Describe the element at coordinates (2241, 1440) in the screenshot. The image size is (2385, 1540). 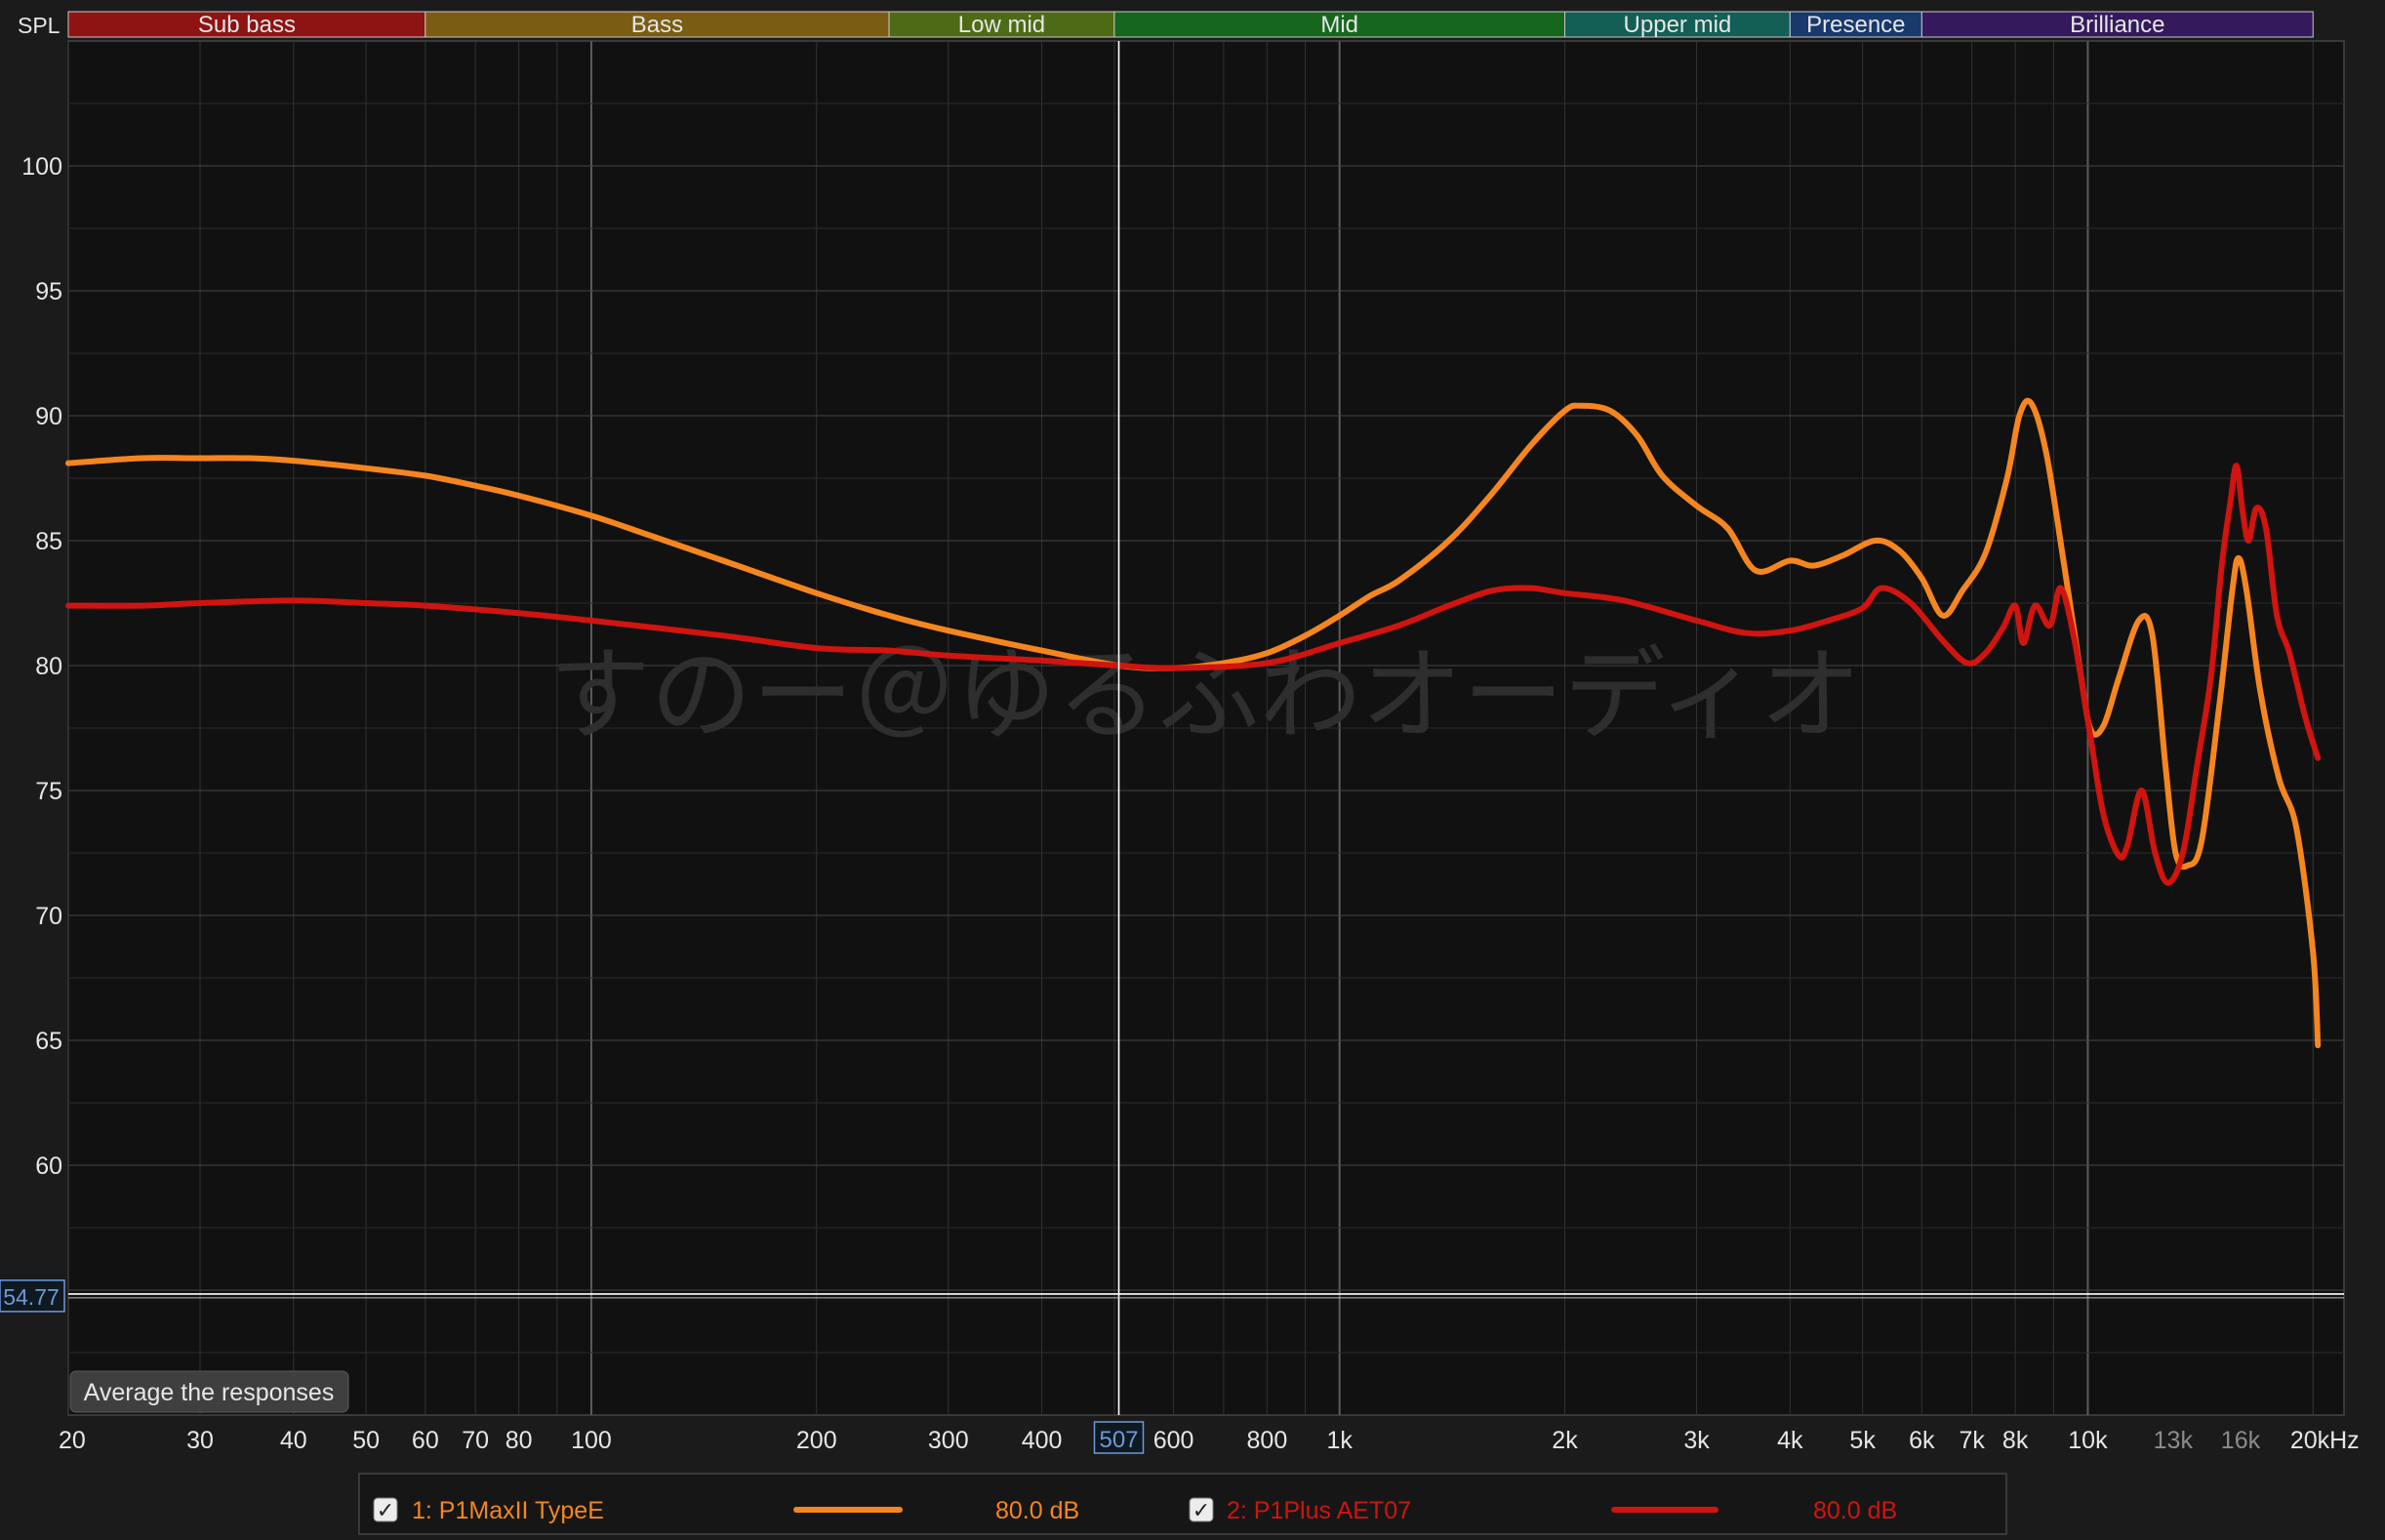
I see `x-tick-label: 16k` at that location.